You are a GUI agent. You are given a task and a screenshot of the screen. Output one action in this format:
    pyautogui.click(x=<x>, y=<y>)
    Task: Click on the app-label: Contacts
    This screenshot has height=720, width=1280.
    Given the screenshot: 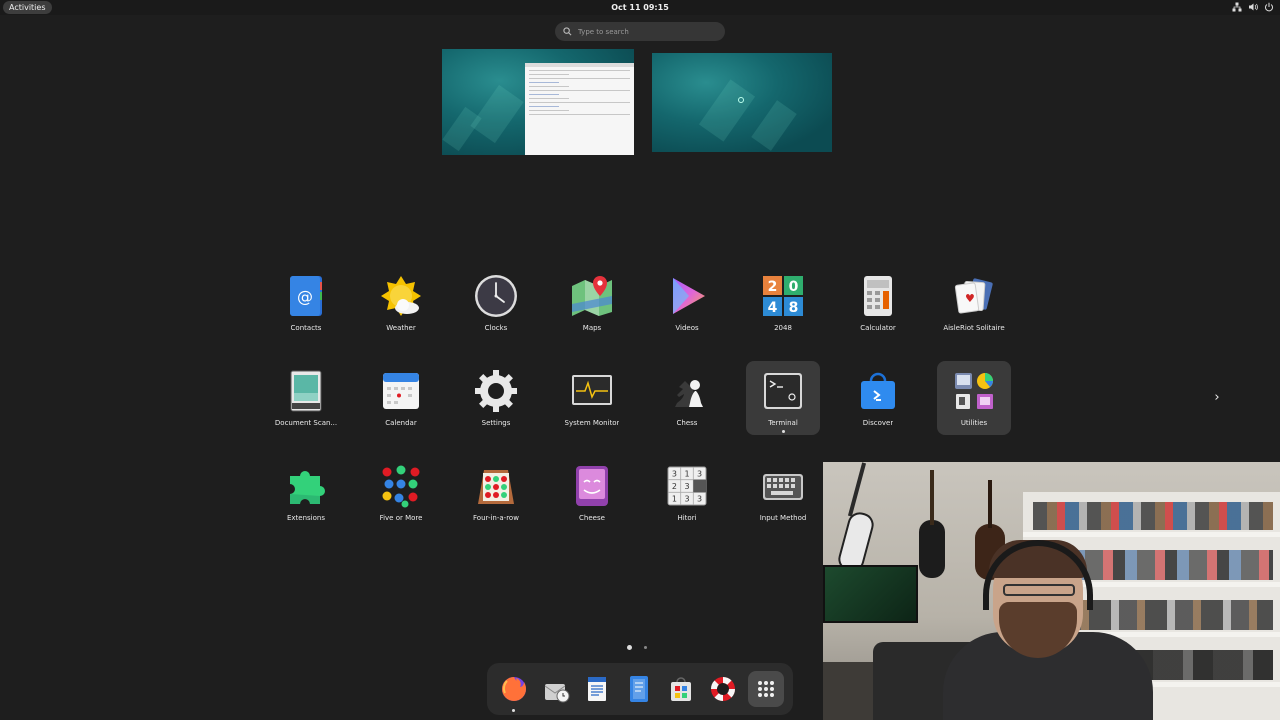 What is the action you would take?
    pyautogui.click(x=306, y=328)
    